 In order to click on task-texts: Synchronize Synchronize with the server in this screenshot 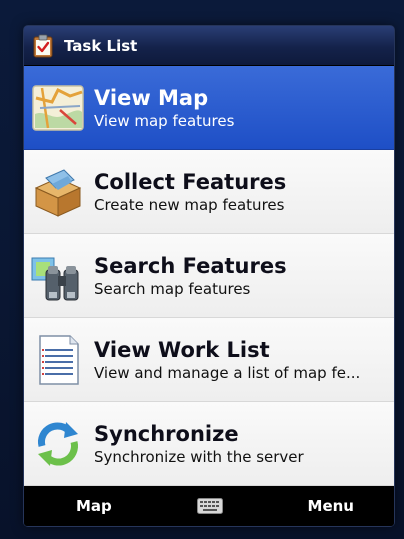, I will do `click(242, 444)`.